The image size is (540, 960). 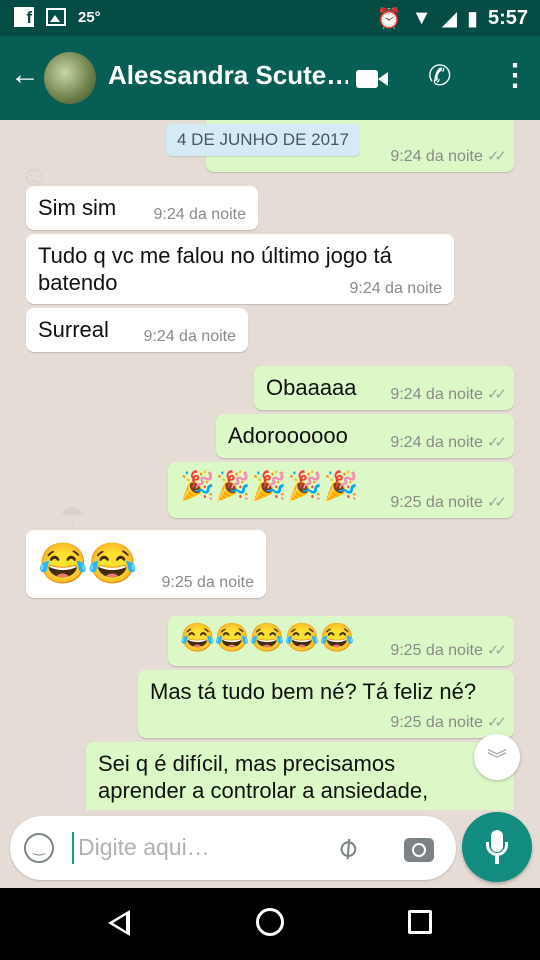 I want to click on mic-stand, so click(x=497, y=849).